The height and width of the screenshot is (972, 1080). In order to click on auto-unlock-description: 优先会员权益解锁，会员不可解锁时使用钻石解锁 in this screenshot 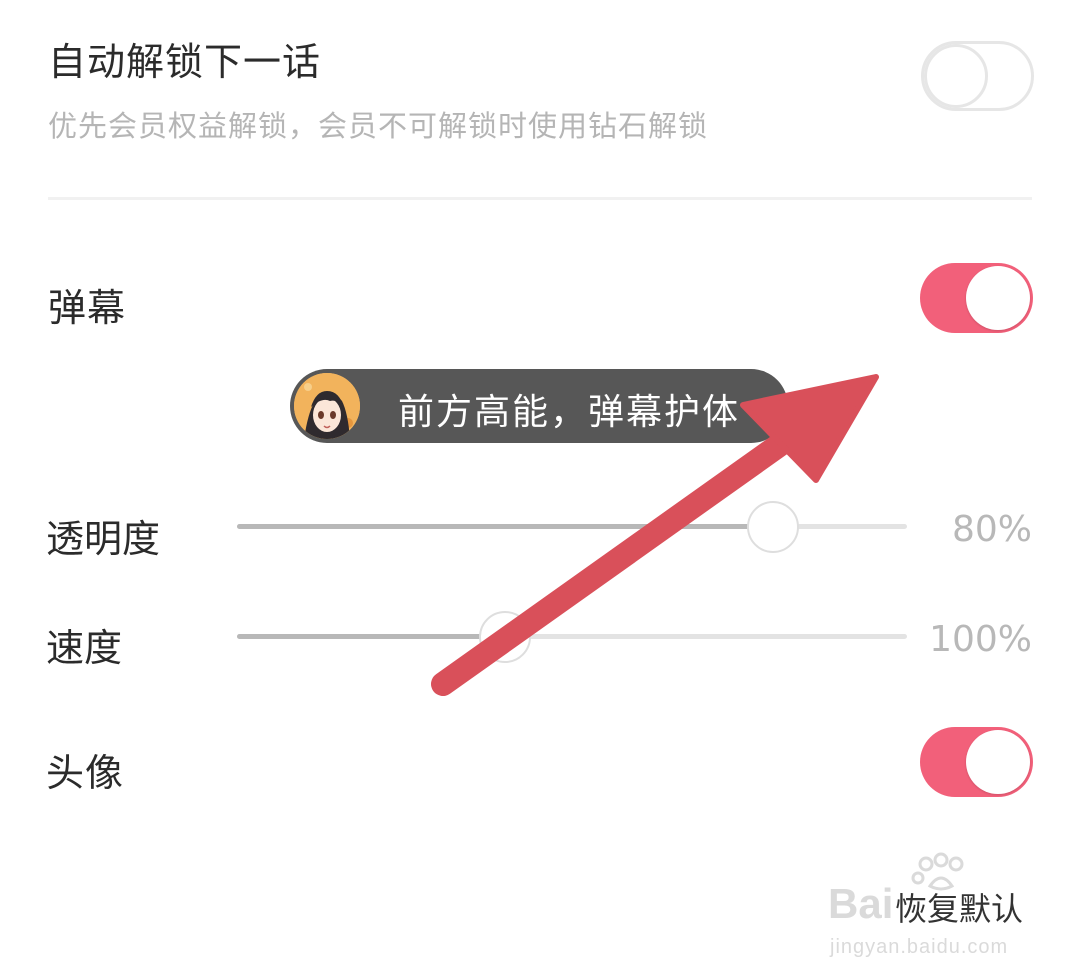, I will do `click(378, 126)`.